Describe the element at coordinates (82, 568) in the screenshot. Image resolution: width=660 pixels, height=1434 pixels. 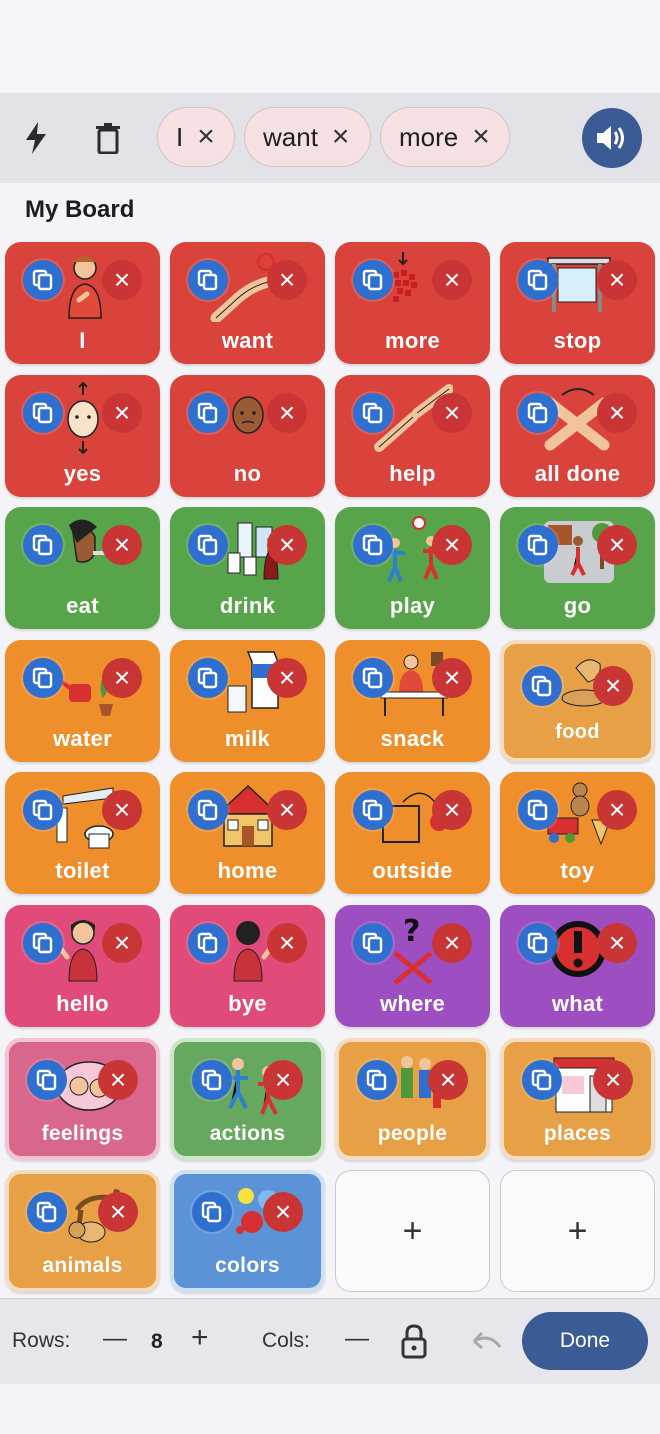
I see `tile-eat: × eat` at that location.